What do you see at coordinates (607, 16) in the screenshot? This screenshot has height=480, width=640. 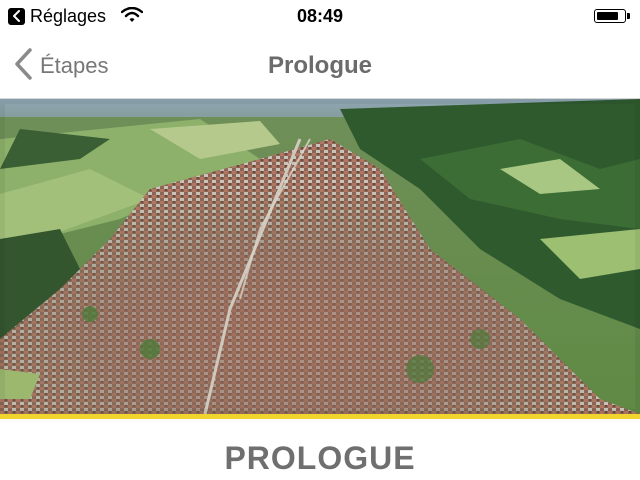 I see `battery-level` at bounding box center [607, 16].